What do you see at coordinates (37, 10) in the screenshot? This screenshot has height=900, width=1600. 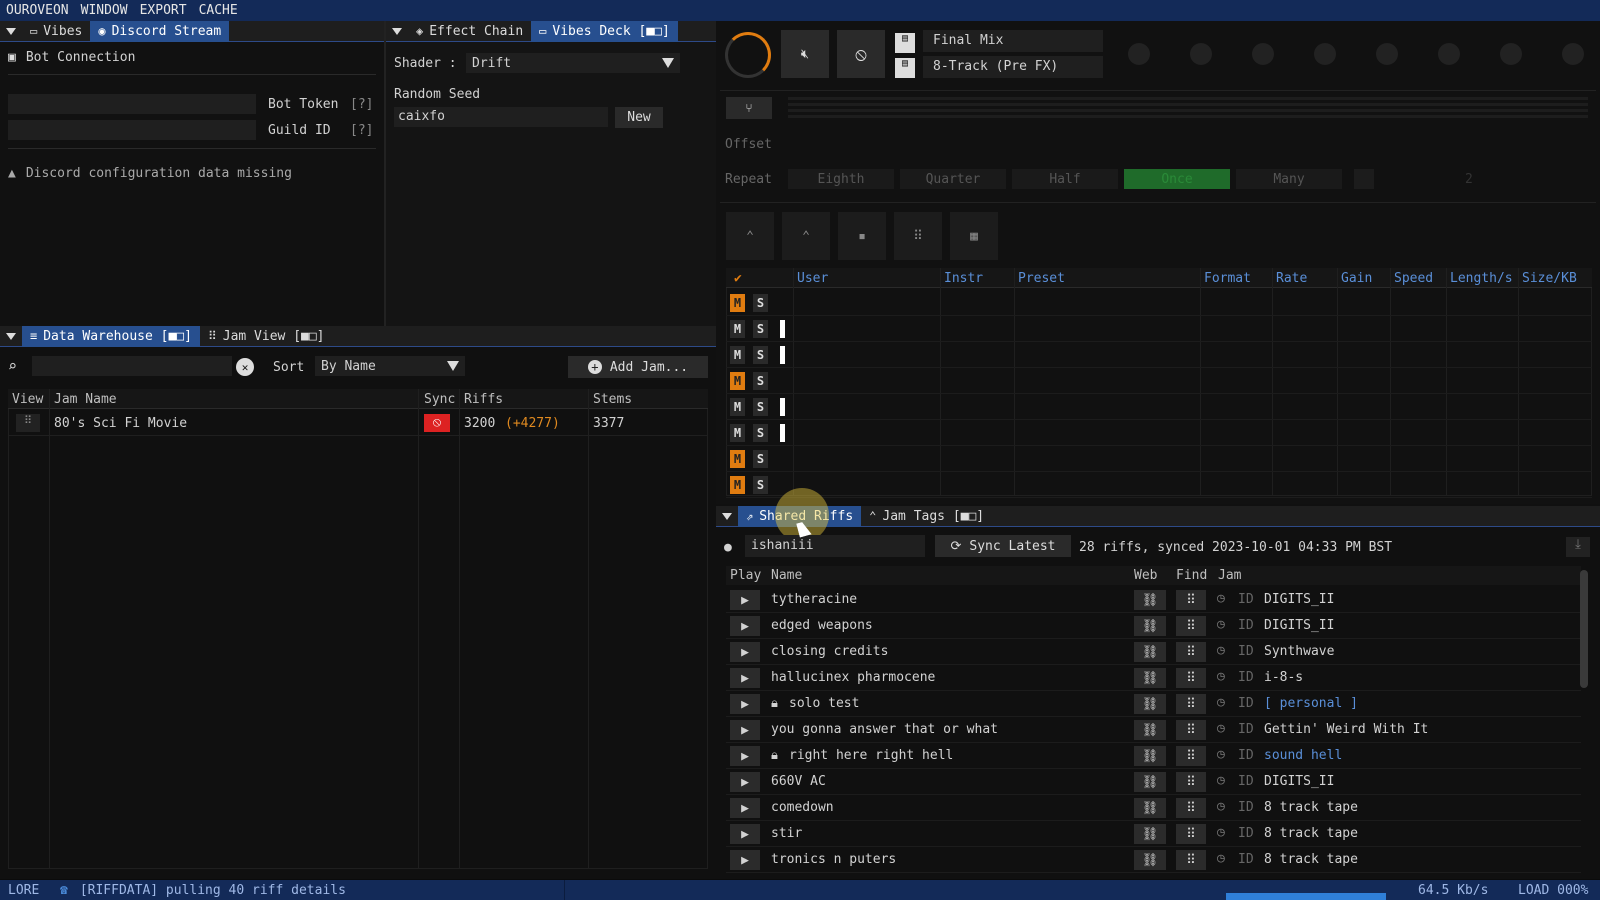 I see `menu-item-ouroveon: OUROVEON` at bounding box center [37, 10].